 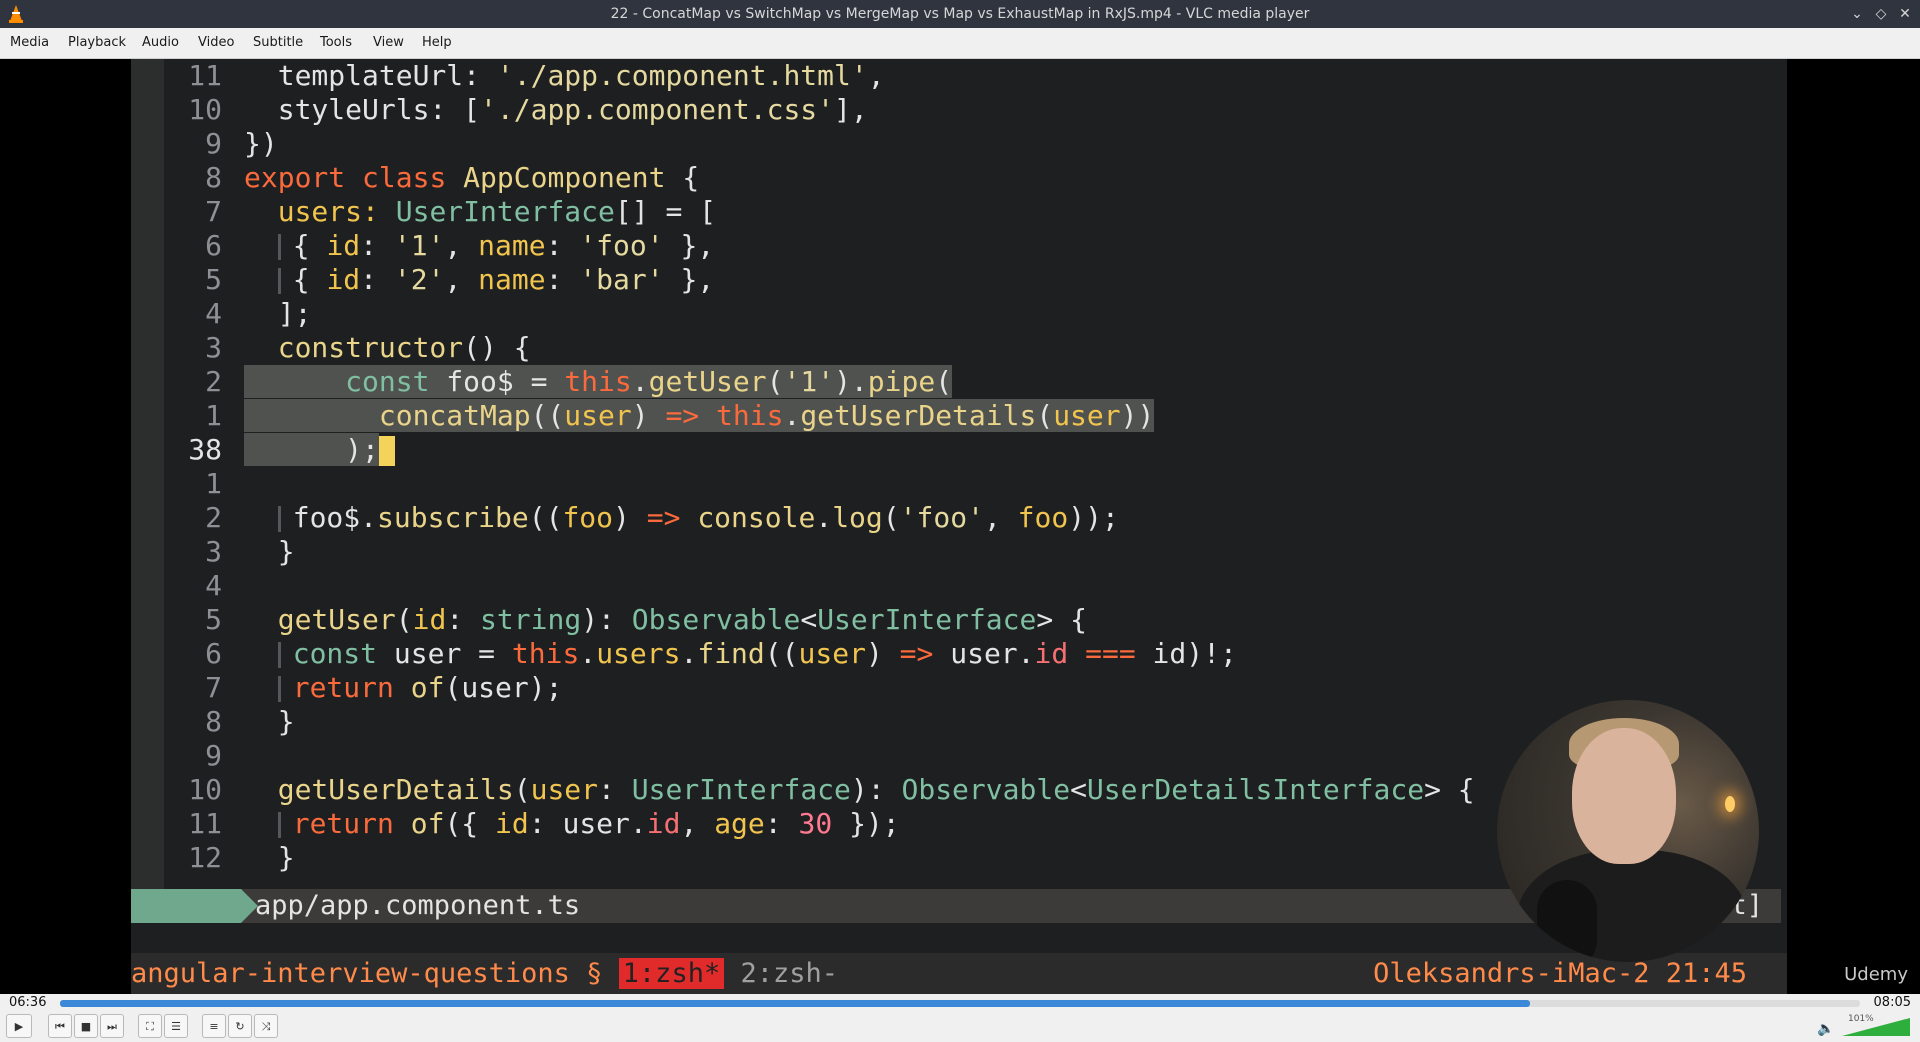 I want to click on code-token: const, so click(x=335, y=653).